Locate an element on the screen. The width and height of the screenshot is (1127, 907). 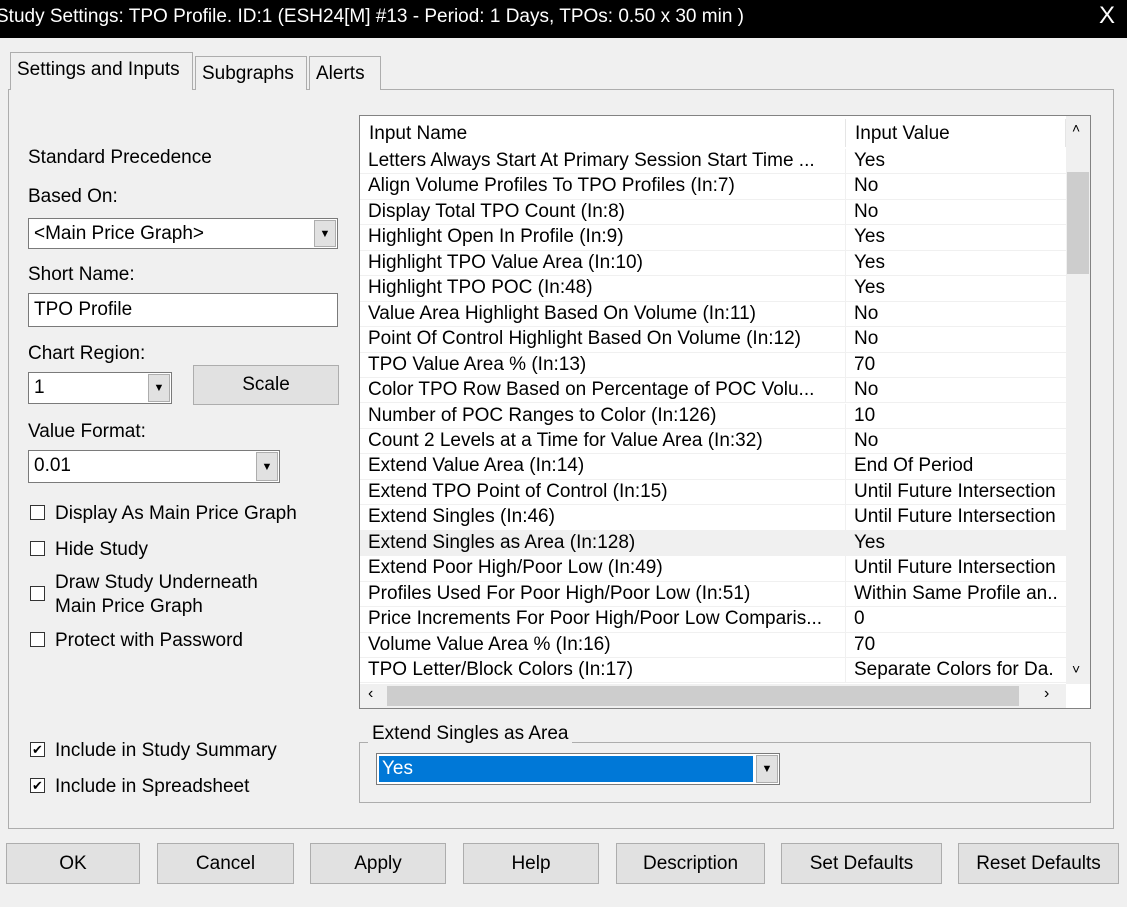
apply-button: Apply is located at coordinates (378, 863).